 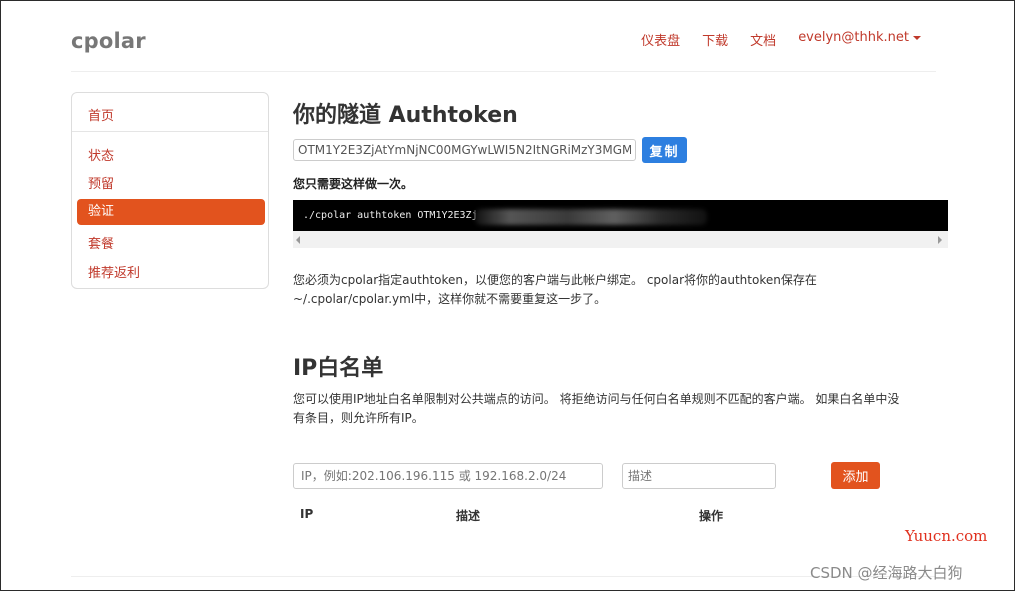 I want to click on sidebar-item-reserved: 预留, so click(x=101, y=182).